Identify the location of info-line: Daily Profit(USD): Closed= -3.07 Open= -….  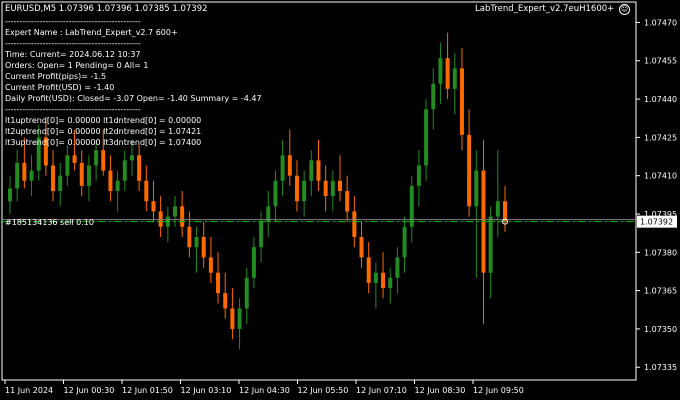
(133, 98).